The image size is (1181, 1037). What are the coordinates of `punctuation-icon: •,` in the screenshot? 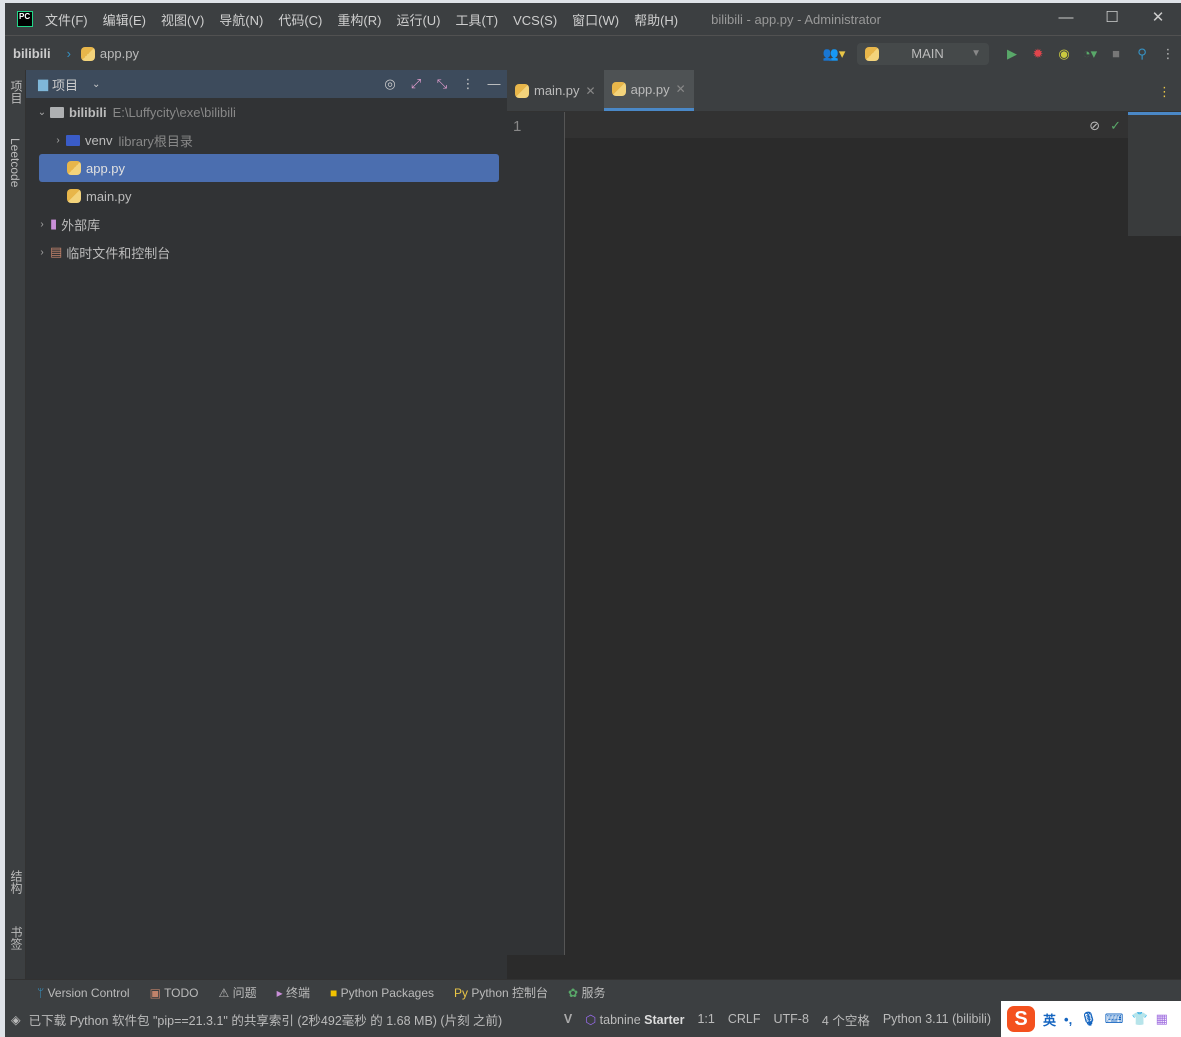 It's located at (1068, 1019).